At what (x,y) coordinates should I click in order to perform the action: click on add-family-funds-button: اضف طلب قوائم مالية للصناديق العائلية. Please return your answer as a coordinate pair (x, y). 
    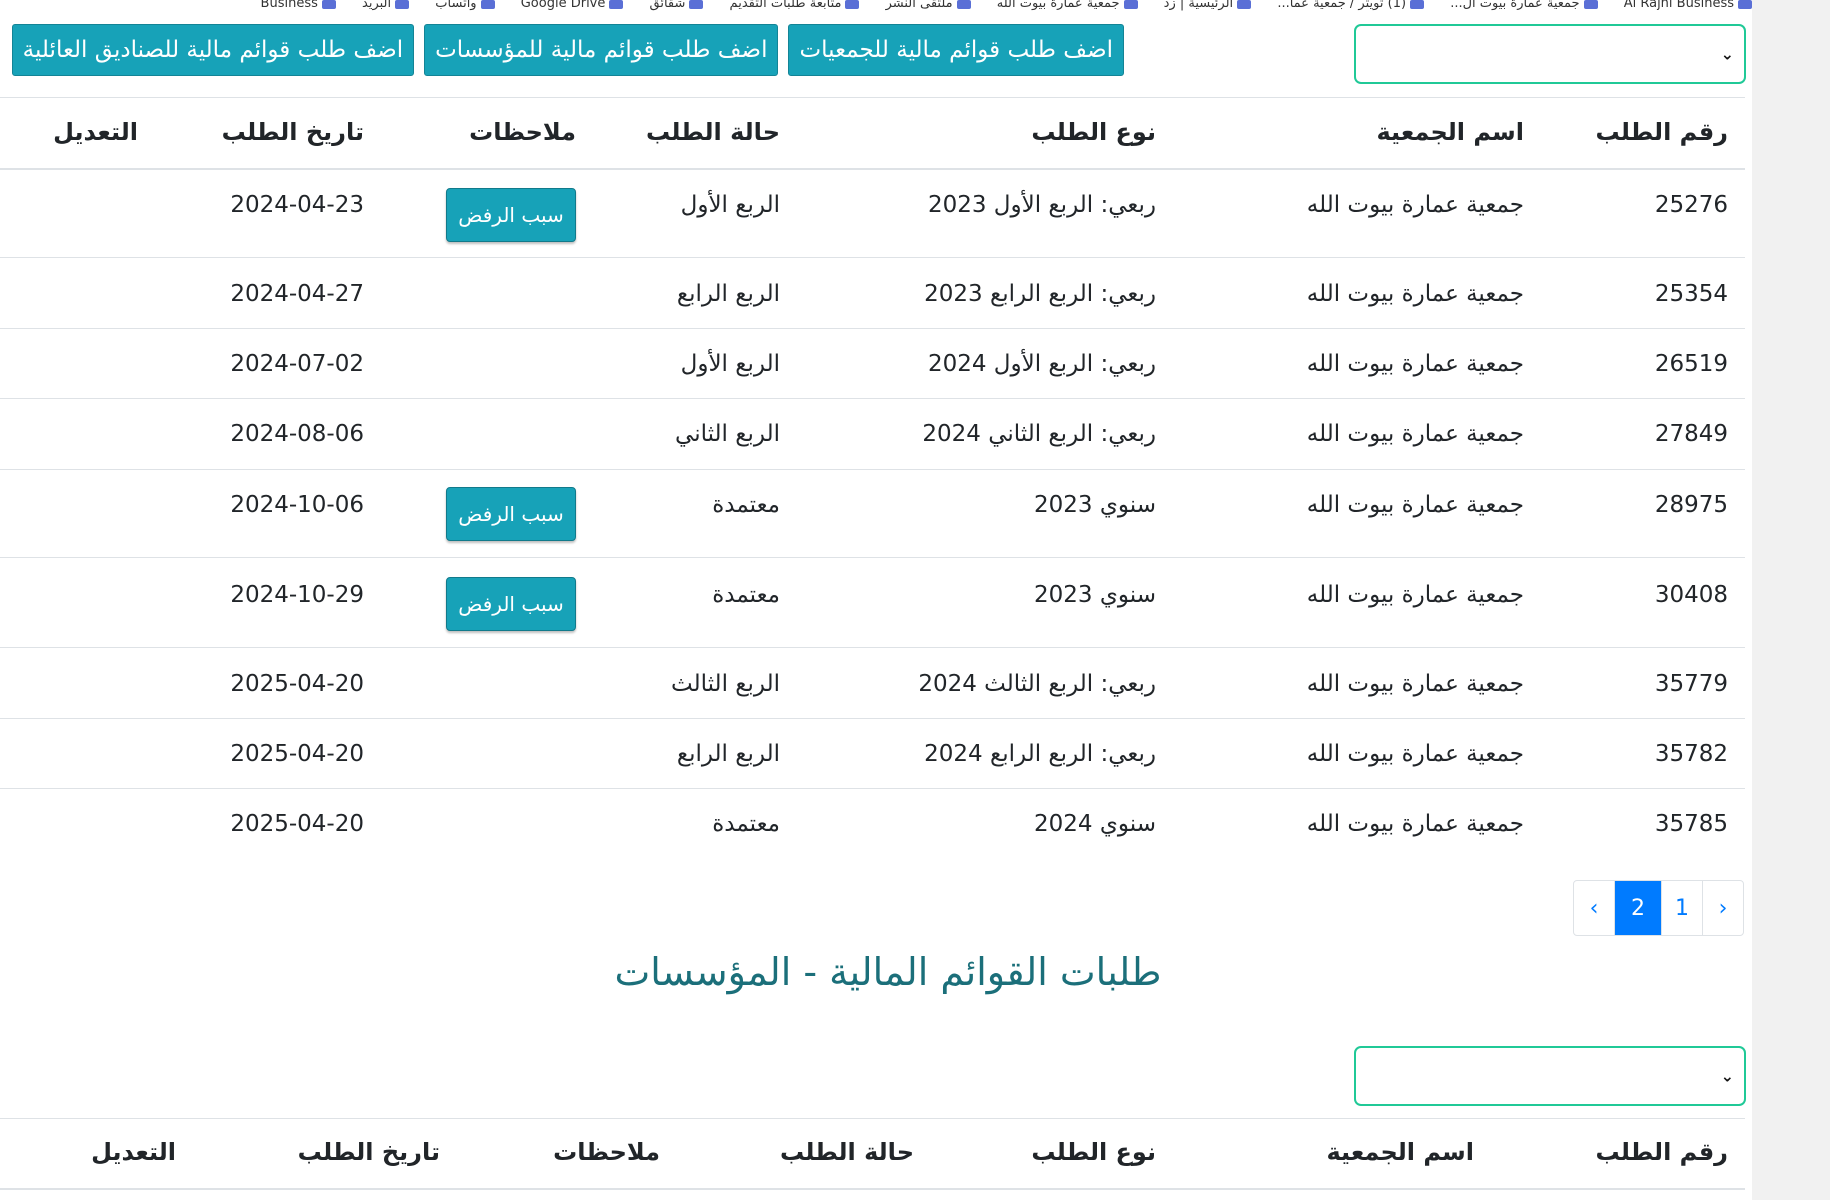
    Looking at the image, I should click on (213, 50).